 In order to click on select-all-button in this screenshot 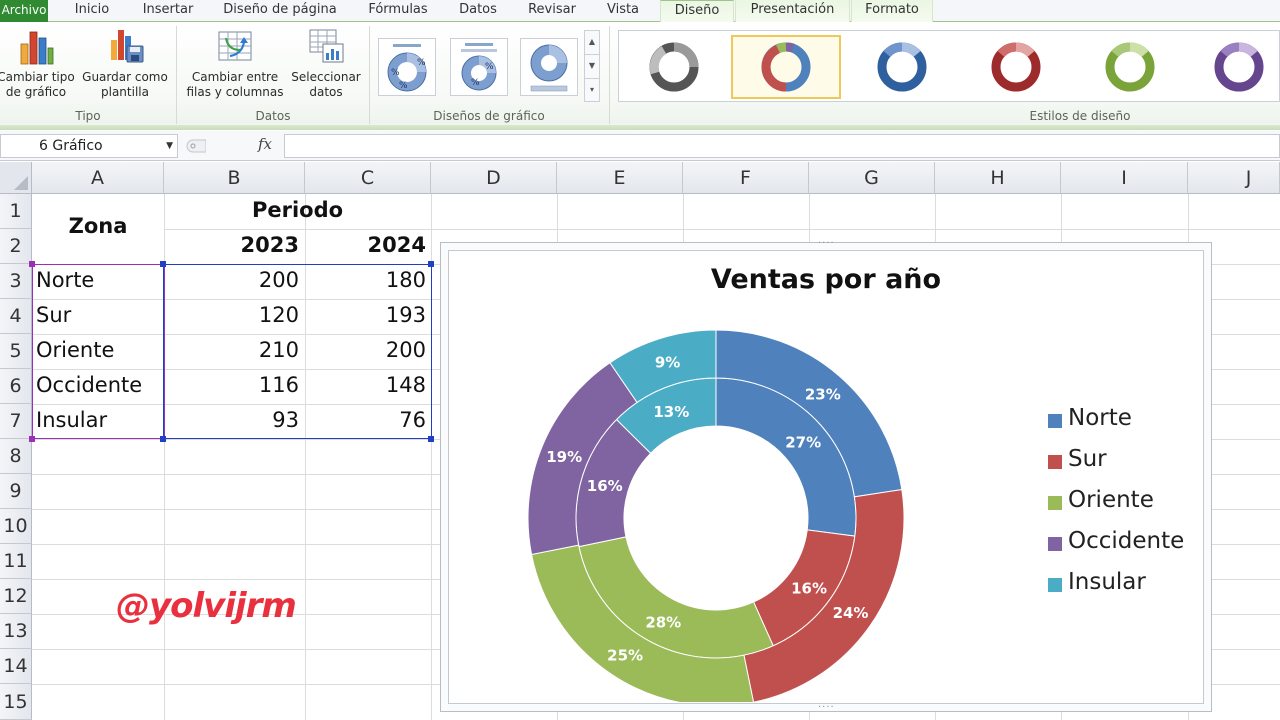, I will do `click(16, 178)`.